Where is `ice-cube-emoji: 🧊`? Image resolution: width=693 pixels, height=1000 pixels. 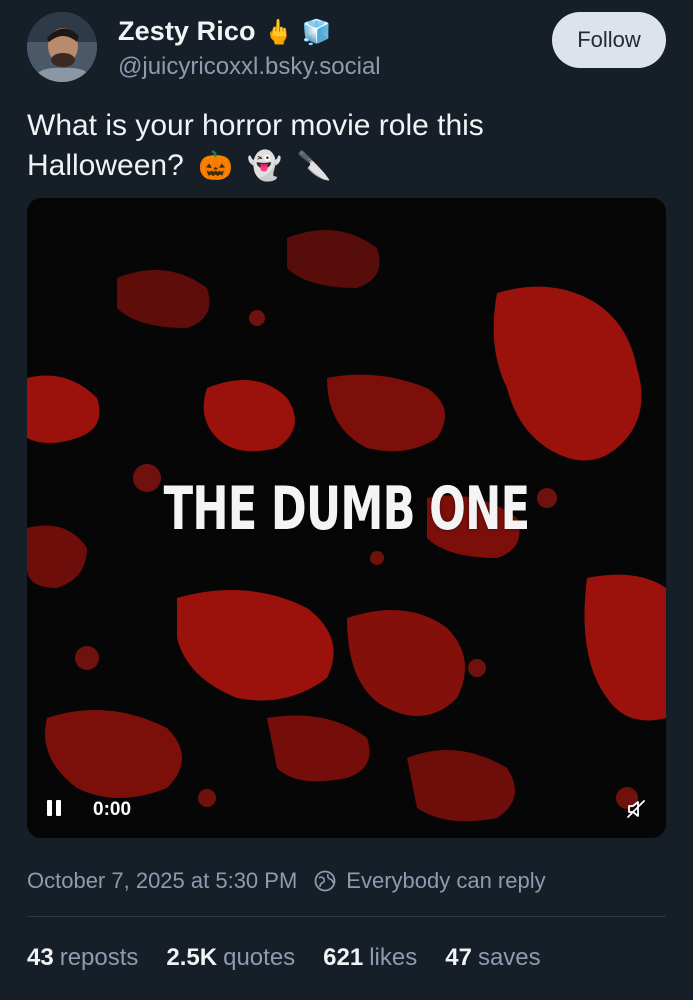 ice-cube-emoji: 🧊 is located at coordinates (316, 31).